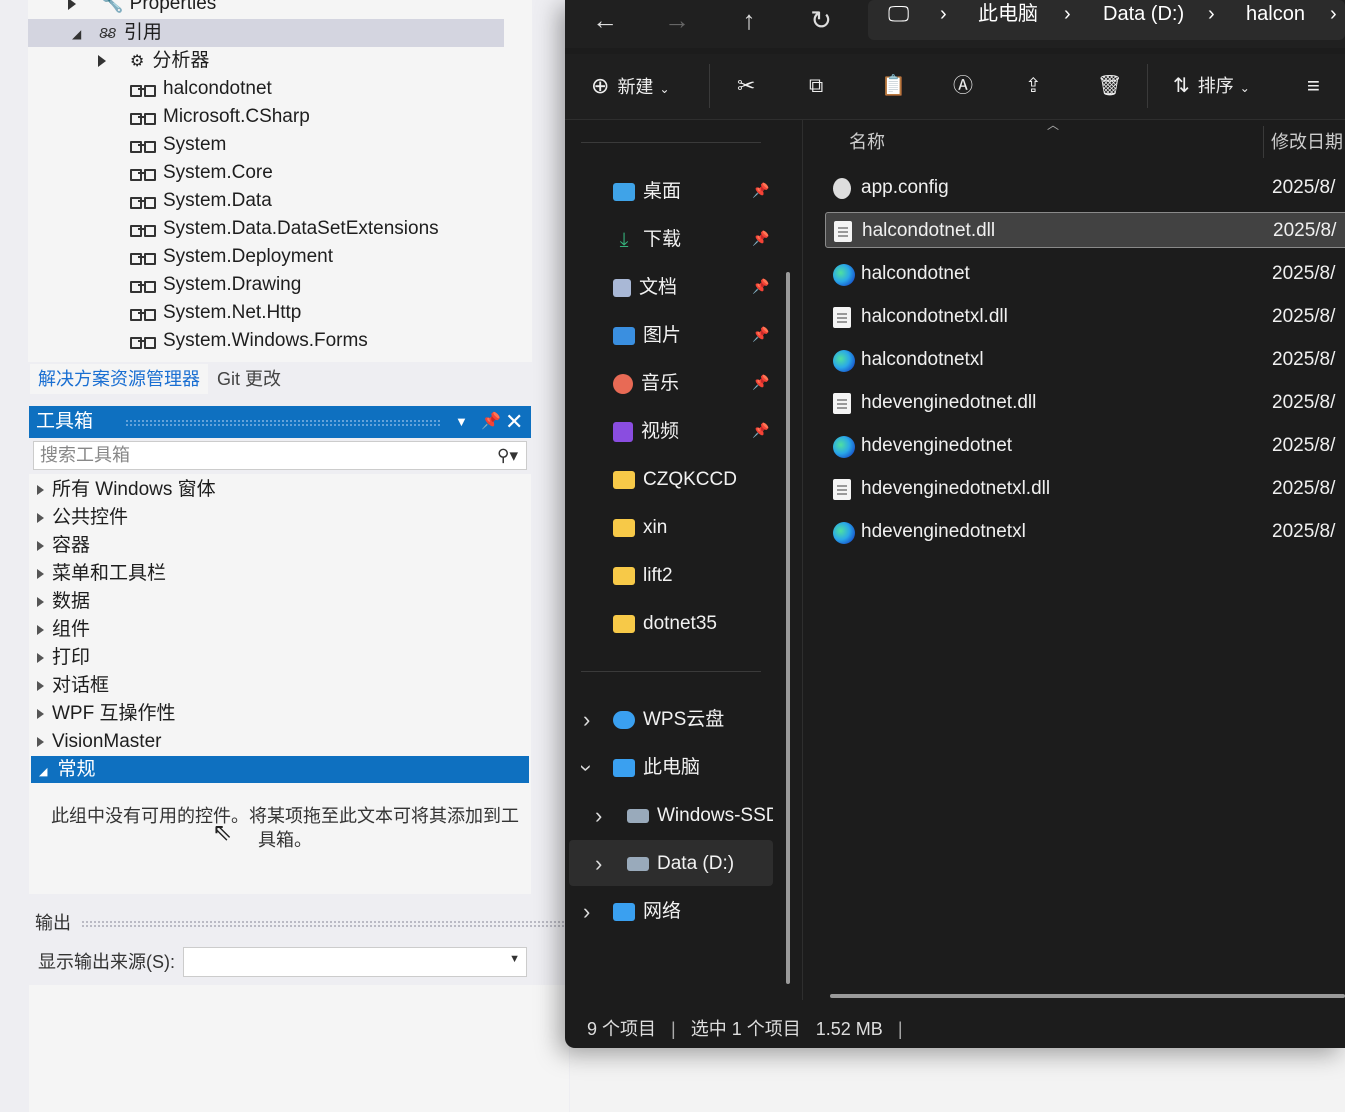 Image resolution: width=1345 pixels, height=1112 pixels. Describe the element at coordinates (647, 192) in the screenshot. I see `sidebar-item-desktop: 桌面` at that location.